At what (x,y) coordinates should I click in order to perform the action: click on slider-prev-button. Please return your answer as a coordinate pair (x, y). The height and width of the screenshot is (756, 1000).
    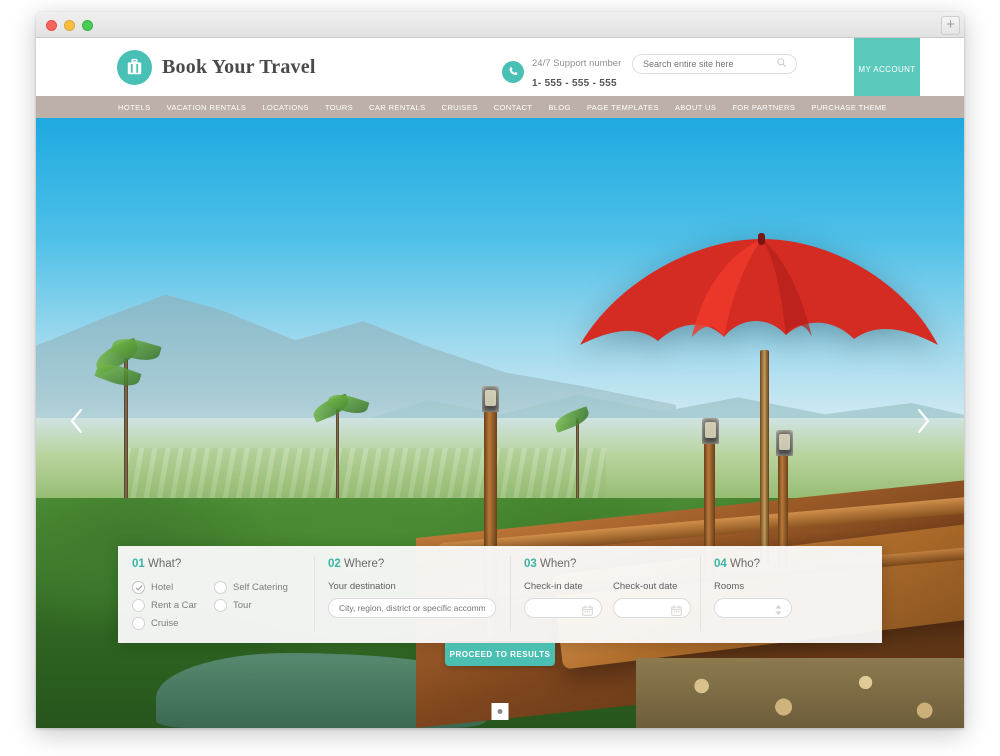
    Looking at the image, I should click on (77, 423).